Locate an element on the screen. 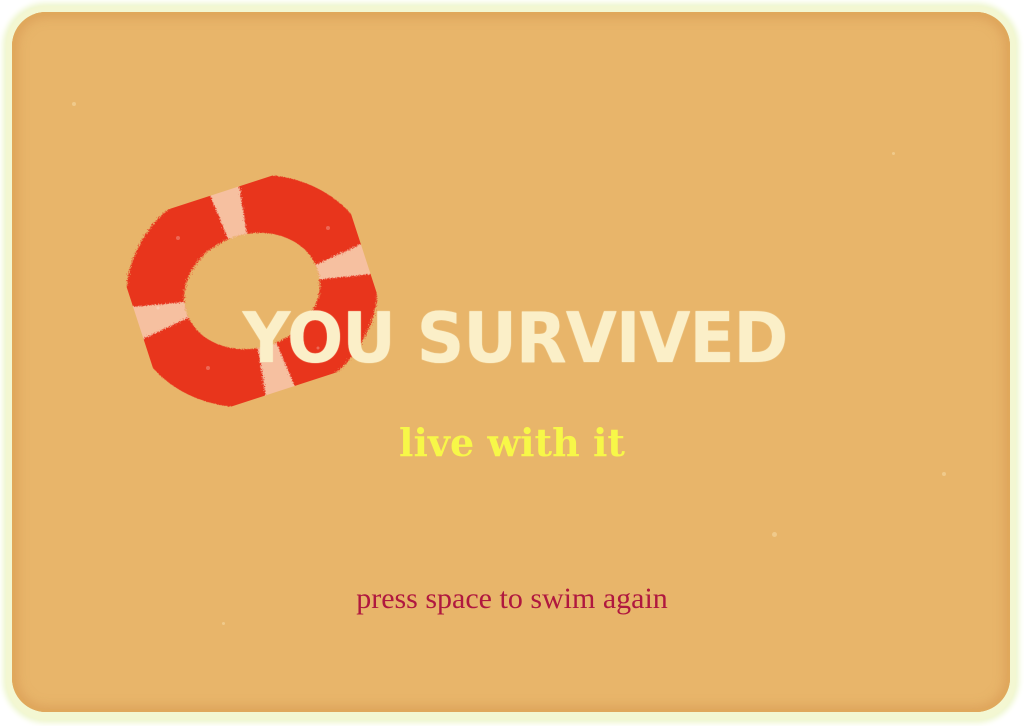 This screenshot has height=726, width=1024. game-over-title: YOU SURVIVED is located at coordinates (515, 338).